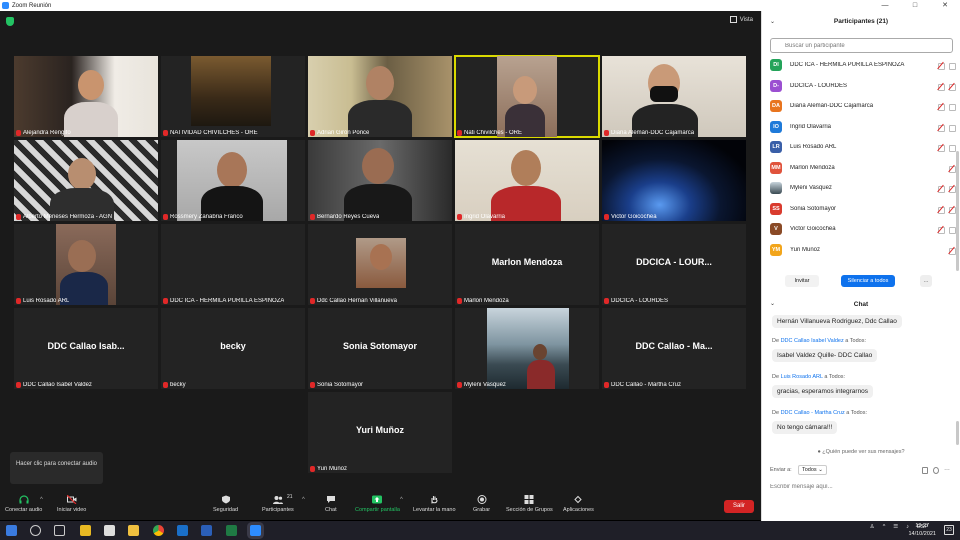 Image resolution: width=960 pixels, height=540 pixels. Describe the element at coordinates (35, 530) in the screenshot. I see `search-icon` at that location.